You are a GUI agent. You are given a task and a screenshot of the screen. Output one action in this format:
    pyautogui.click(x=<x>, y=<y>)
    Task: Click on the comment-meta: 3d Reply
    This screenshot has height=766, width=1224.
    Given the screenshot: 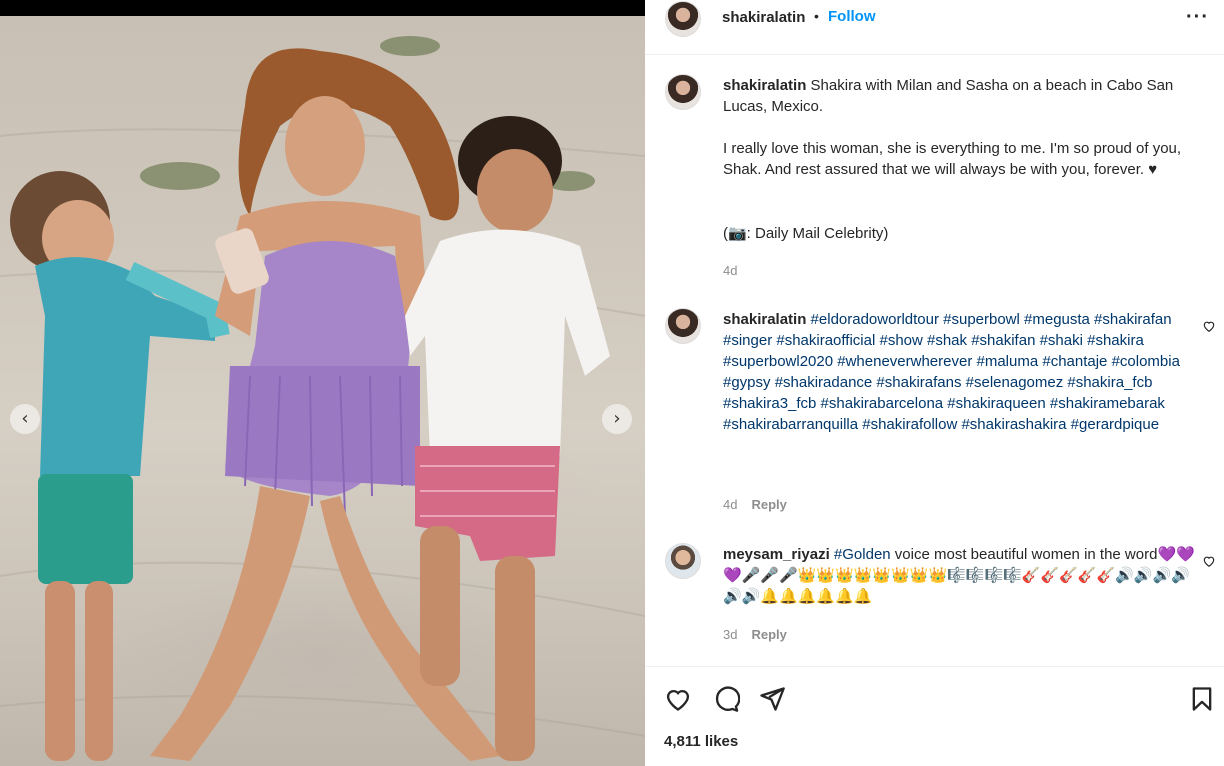 What is the action you would take?
    pyautogui.click(x=755, y=634)
    